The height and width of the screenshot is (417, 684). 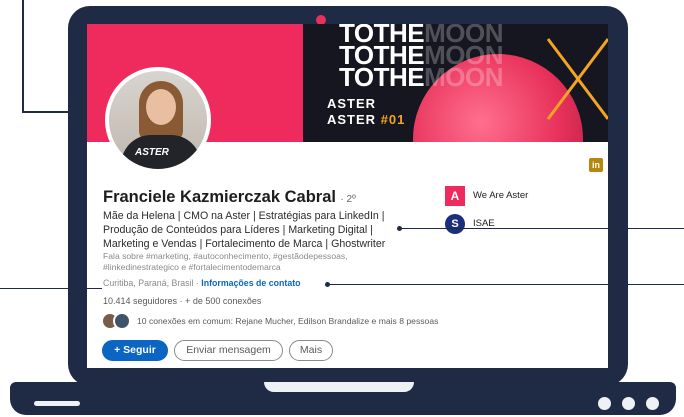 I want to click on banner-tag: ASTER, so click(x=352, y=103).